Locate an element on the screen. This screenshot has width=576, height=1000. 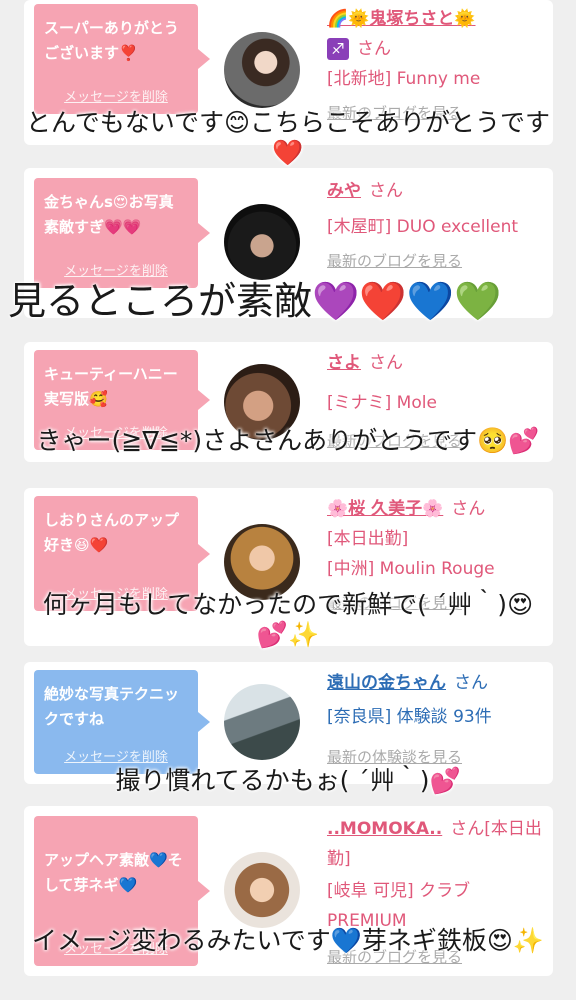
profile-name-link: みや is located at coordinates (344, 191).